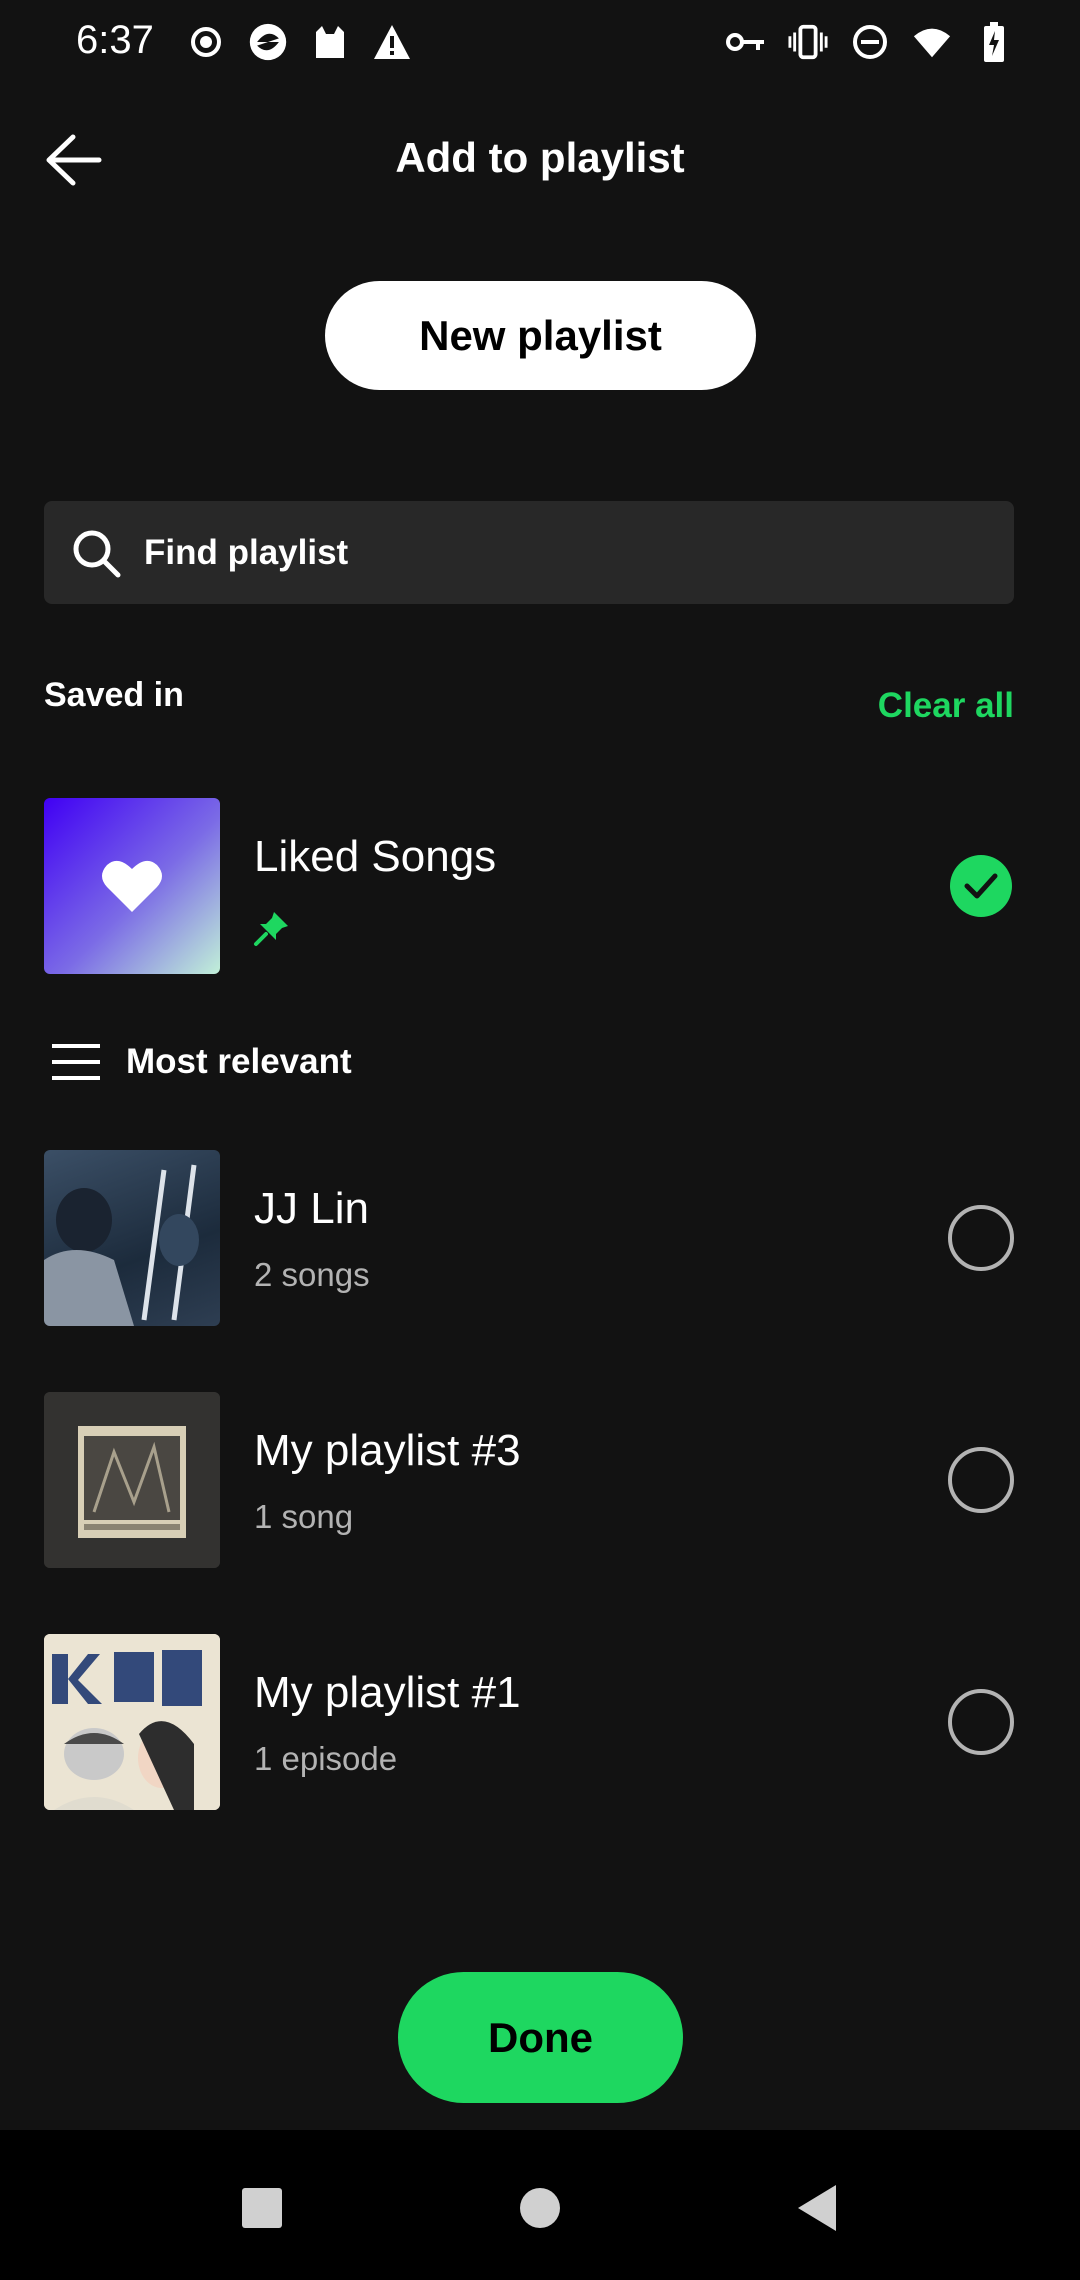  I want to click on search-box, so click(529, 552).